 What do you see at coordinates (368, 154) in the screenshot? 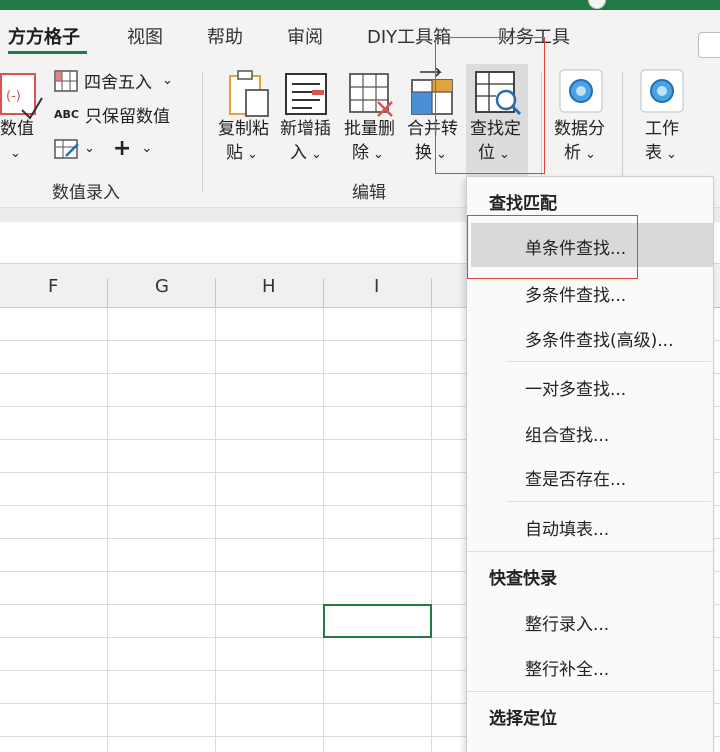
I see `batch-delete-label-2: 除 ⌄` at bounding box center [368, 154].